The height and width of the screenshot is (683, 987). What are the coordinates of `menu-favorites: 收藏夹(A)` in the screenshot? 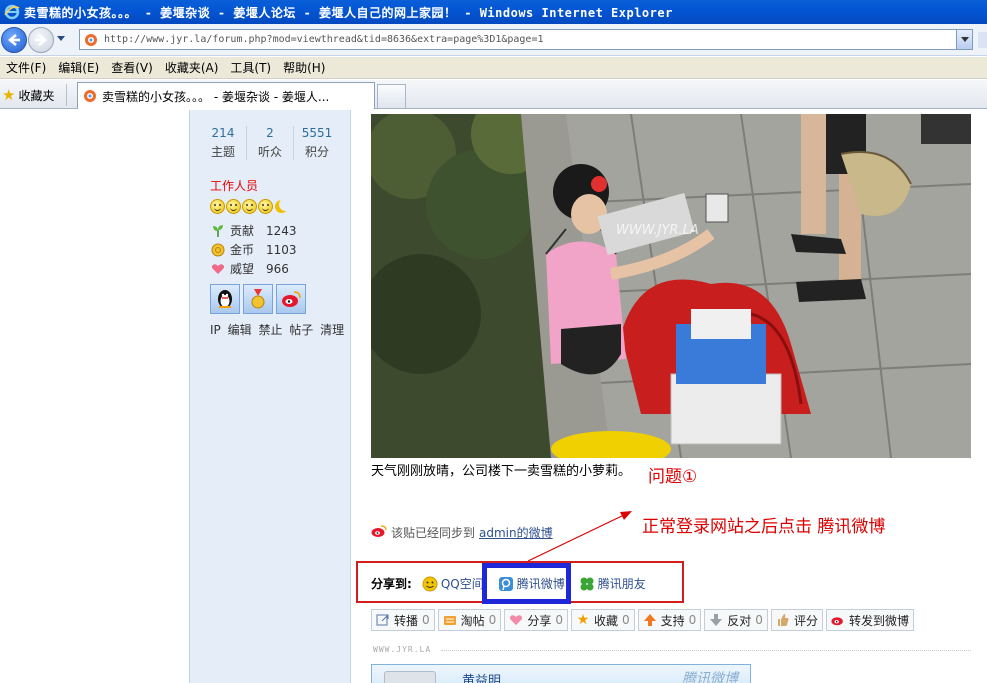 It's located at (192, 67).